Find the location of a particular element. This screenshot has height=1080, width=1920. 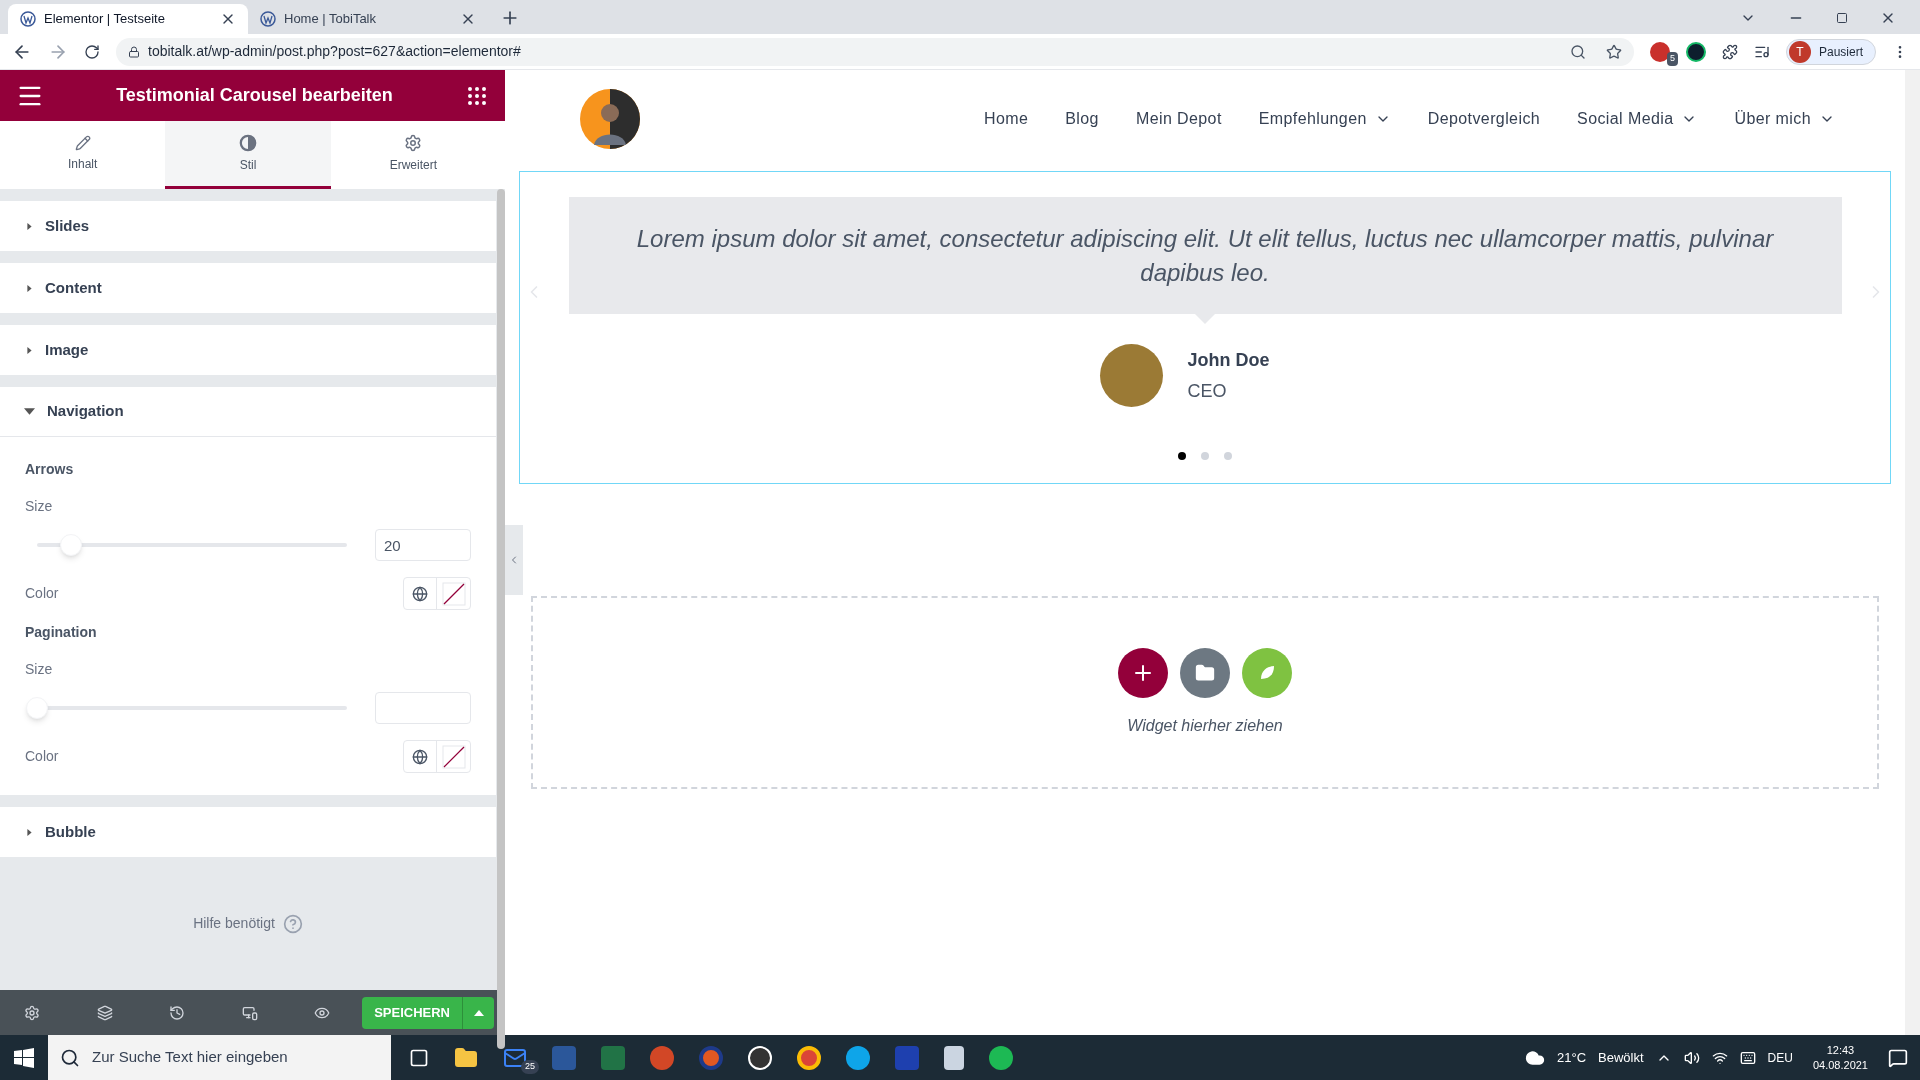

nav-link: Social Media is located at coordinates (1637, 119).